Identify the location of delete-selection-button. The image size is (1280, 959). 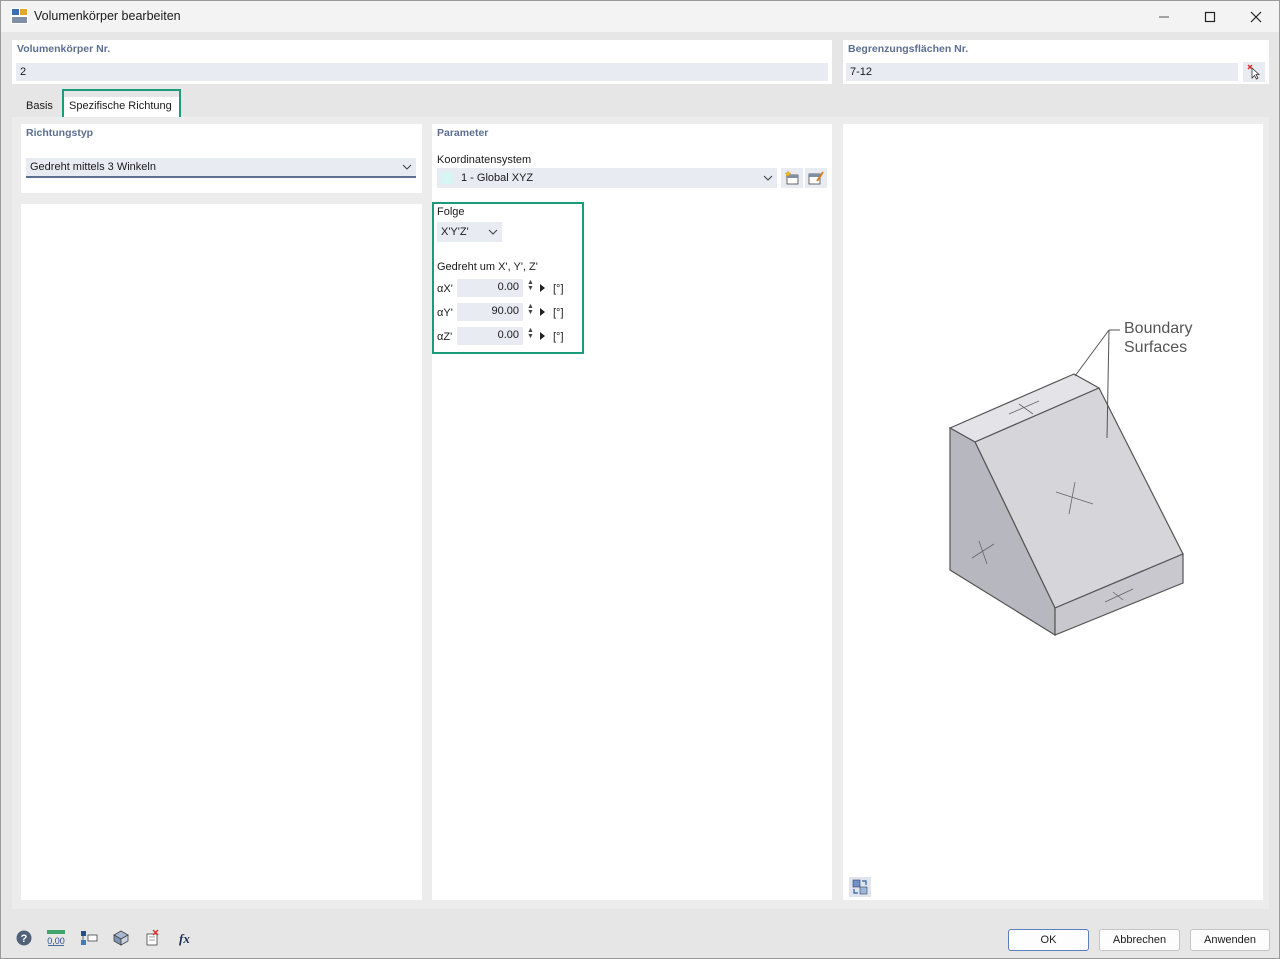
(153, 938).